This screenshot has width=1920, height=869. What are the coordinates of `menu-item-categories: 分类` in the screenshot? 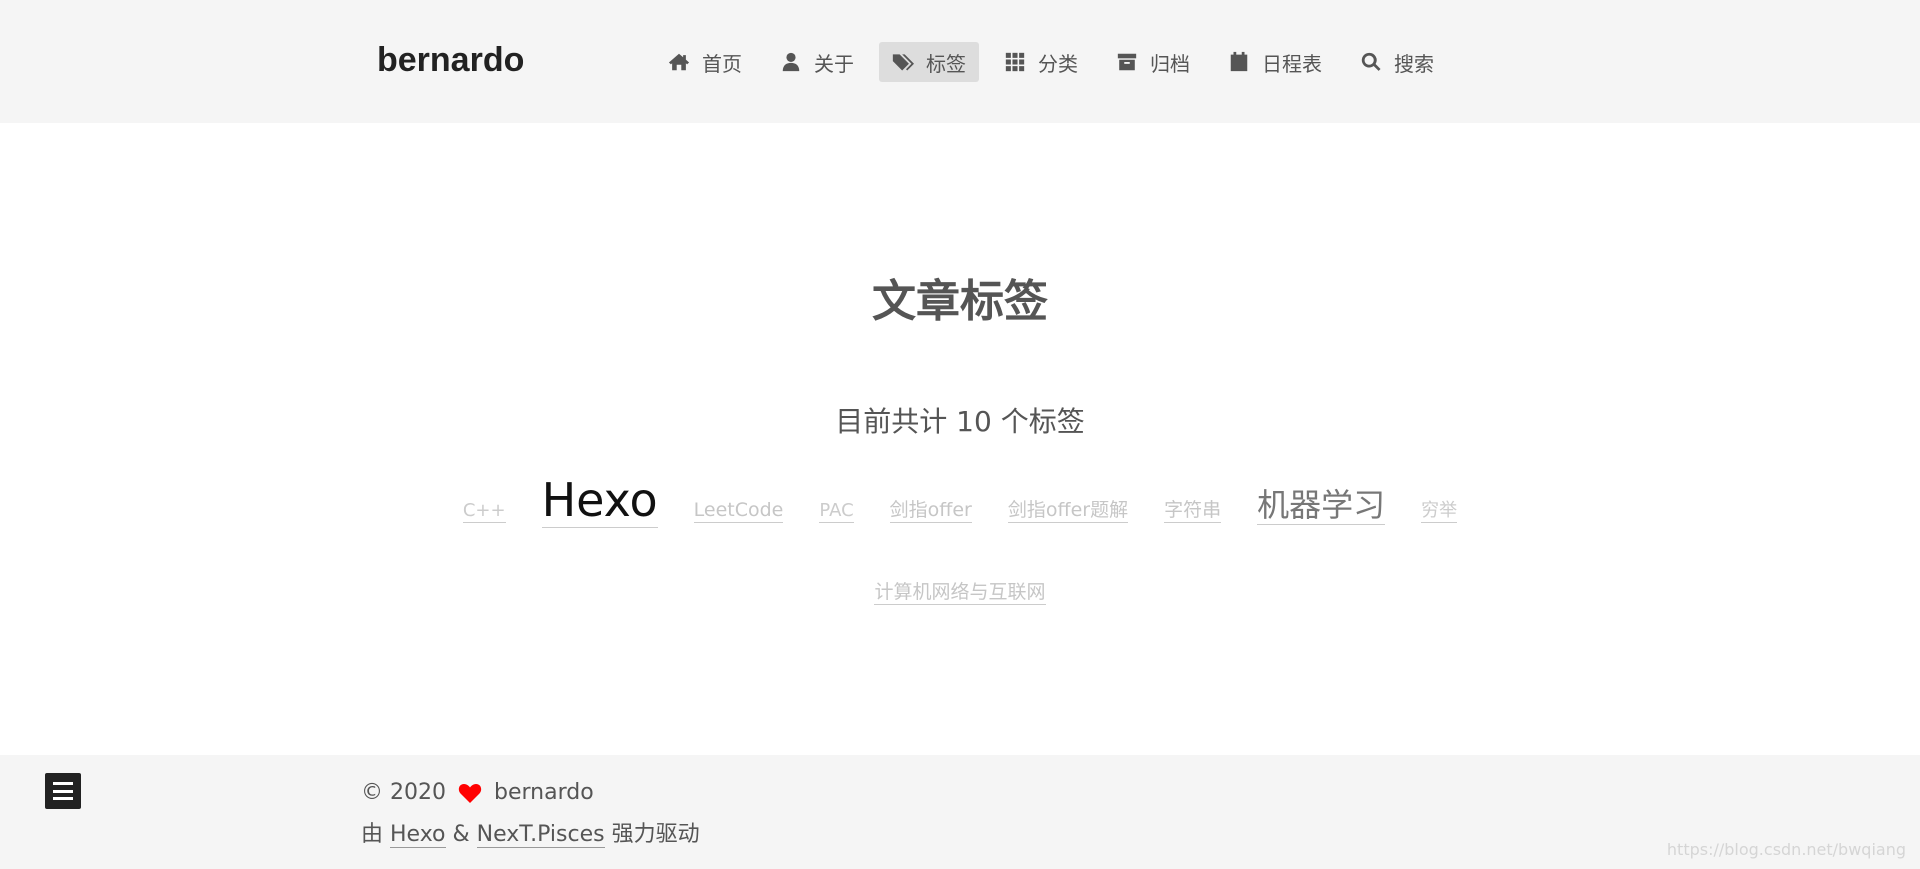 It's located at (1041, 62).